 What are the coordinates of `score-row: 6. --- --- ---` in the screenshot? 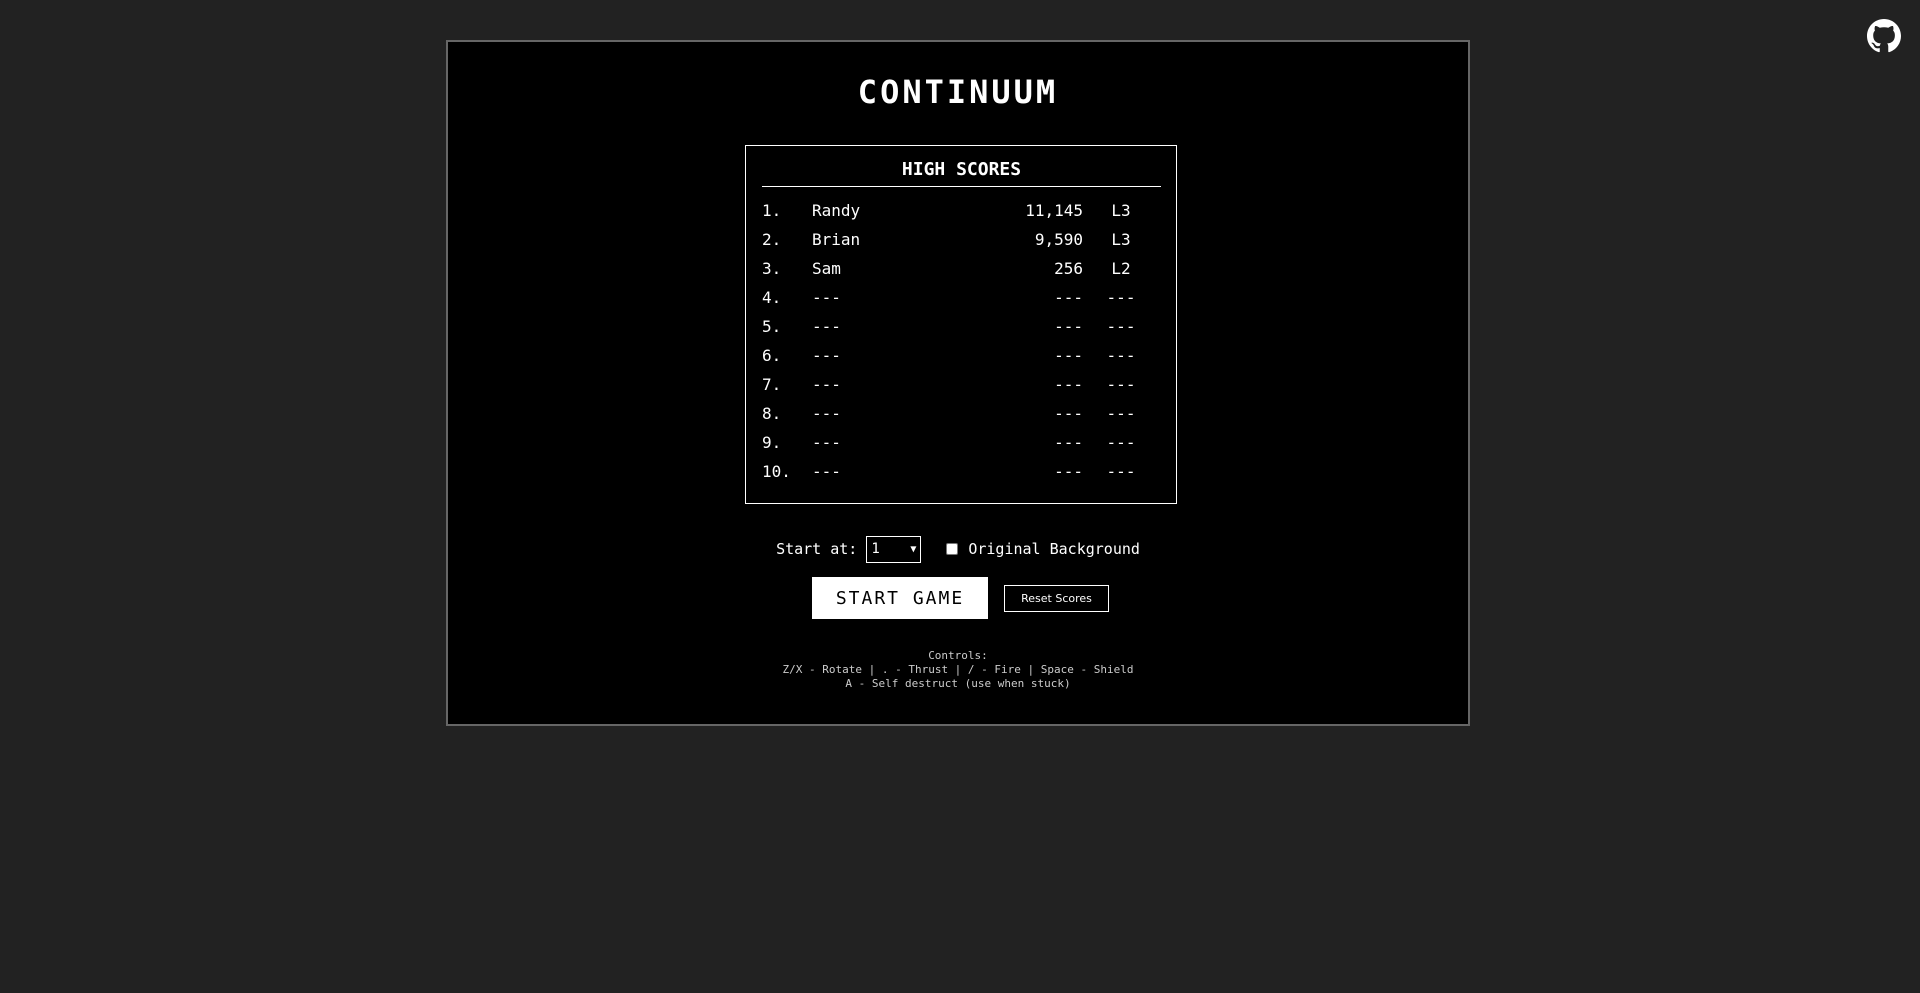 It's located at (961, 360).